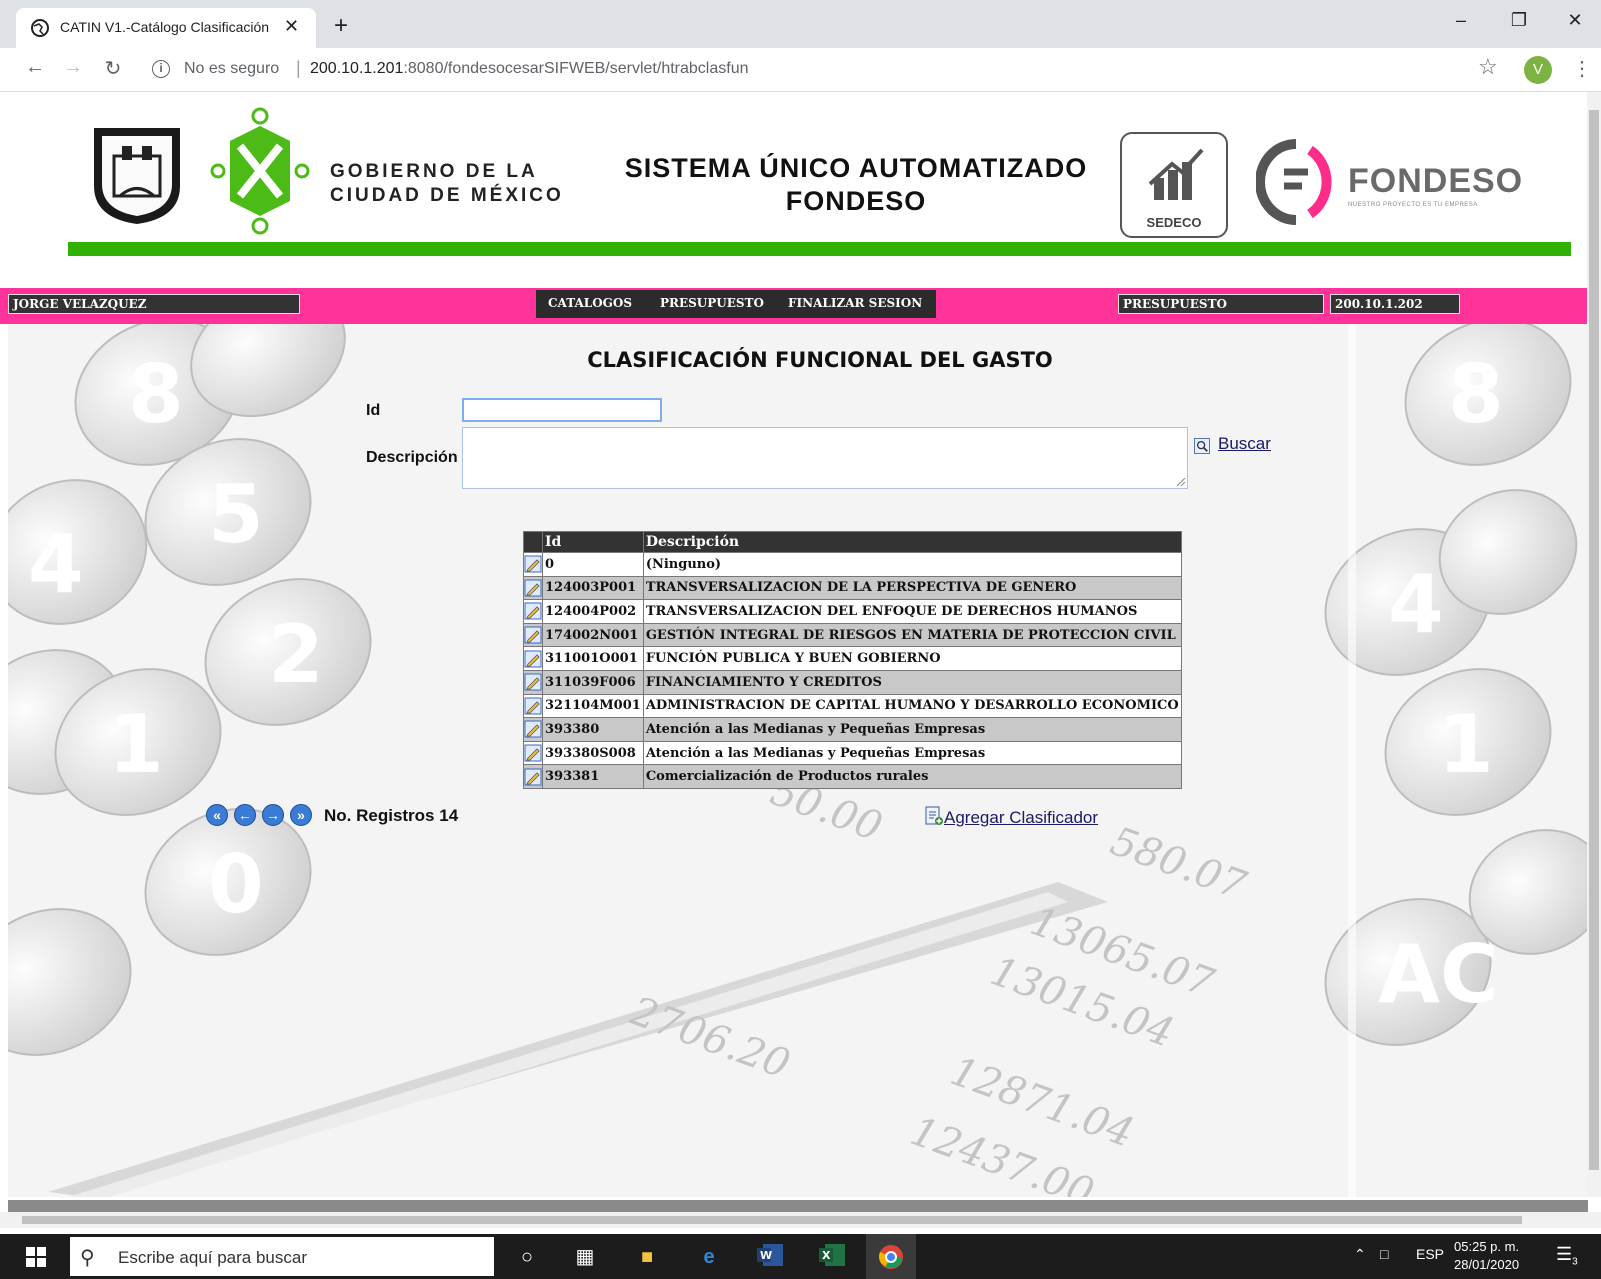 This screenshot has height=1279, width=1601. What do you see at coordinates (833, 1257) in the screenshot?
I see `excel-icon: X` at bounding box center [833, 1257].